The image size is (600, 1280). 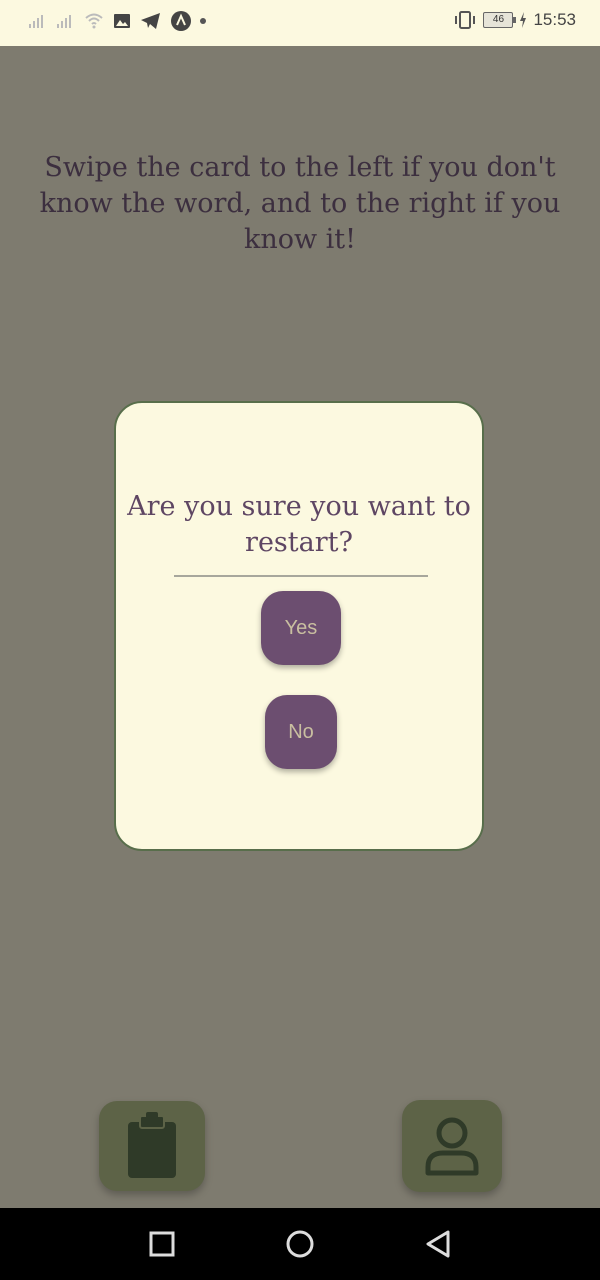 I want to click on yes-button: Yes, so click(x=301, y=628).